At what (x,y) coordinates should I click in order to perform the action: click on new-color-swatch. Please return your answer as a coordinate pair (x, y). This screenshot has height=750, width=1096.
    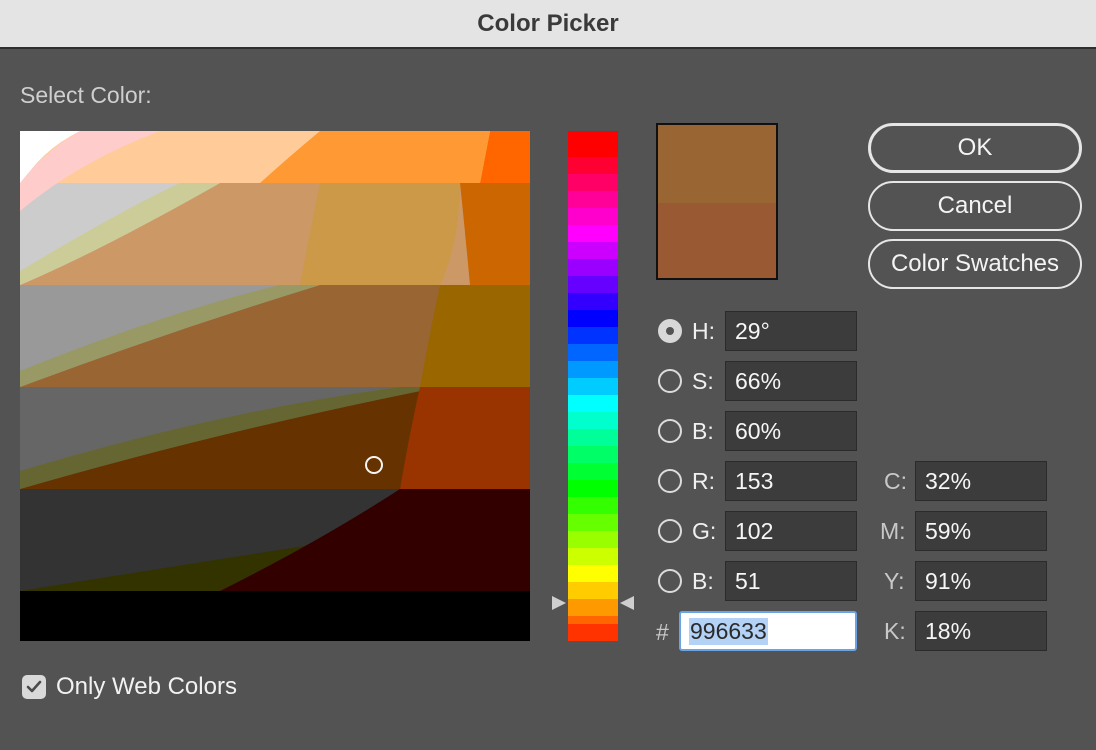
    Looking at the image, I should click on (717, 164).